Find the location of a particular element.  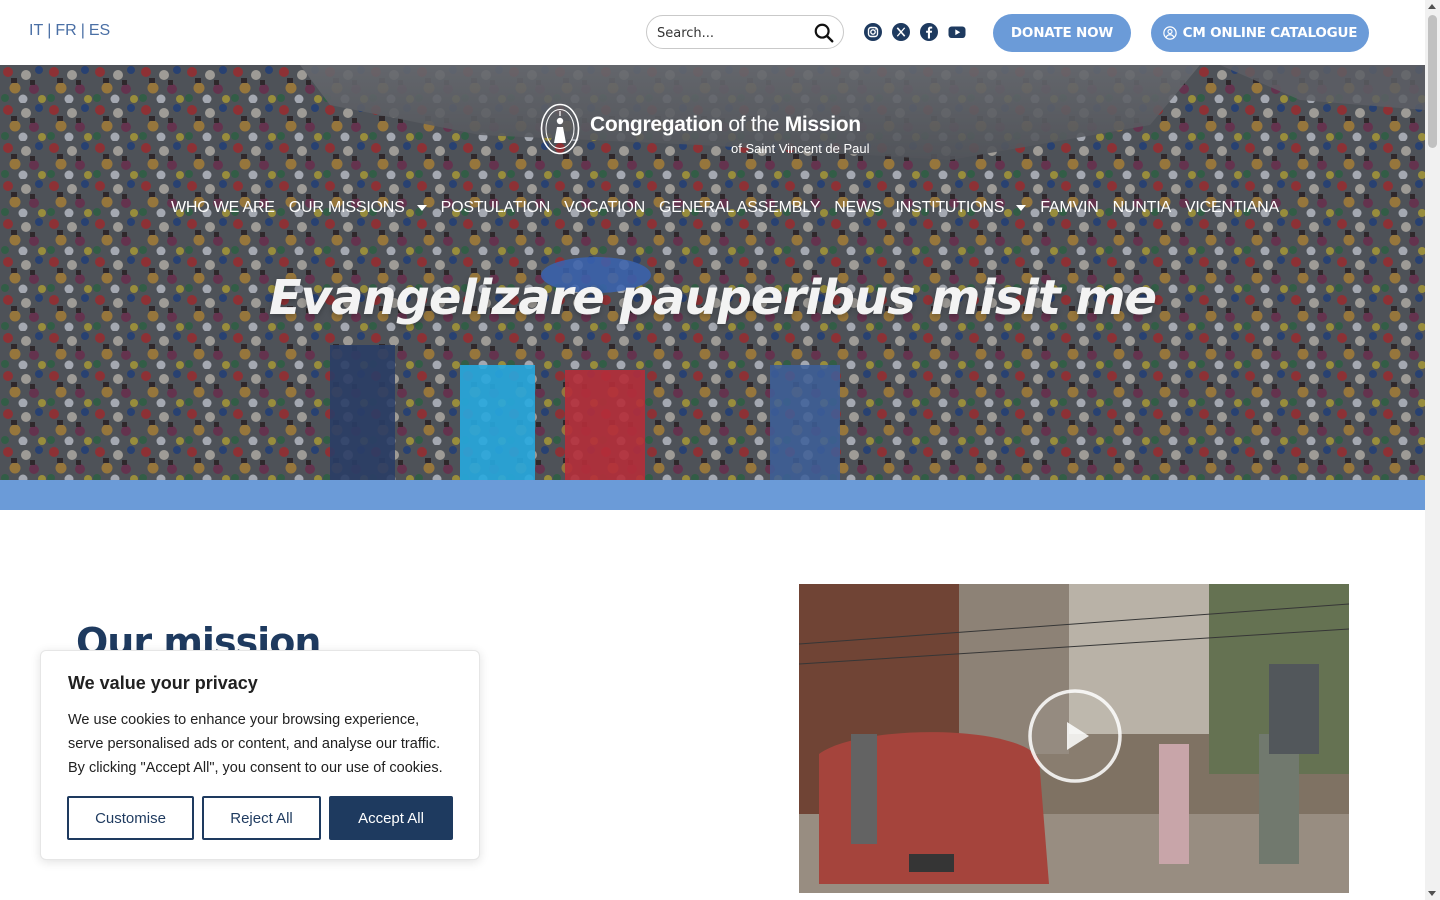

nav-item-label: WHO WE ARE is located at coordinates (223, 207).